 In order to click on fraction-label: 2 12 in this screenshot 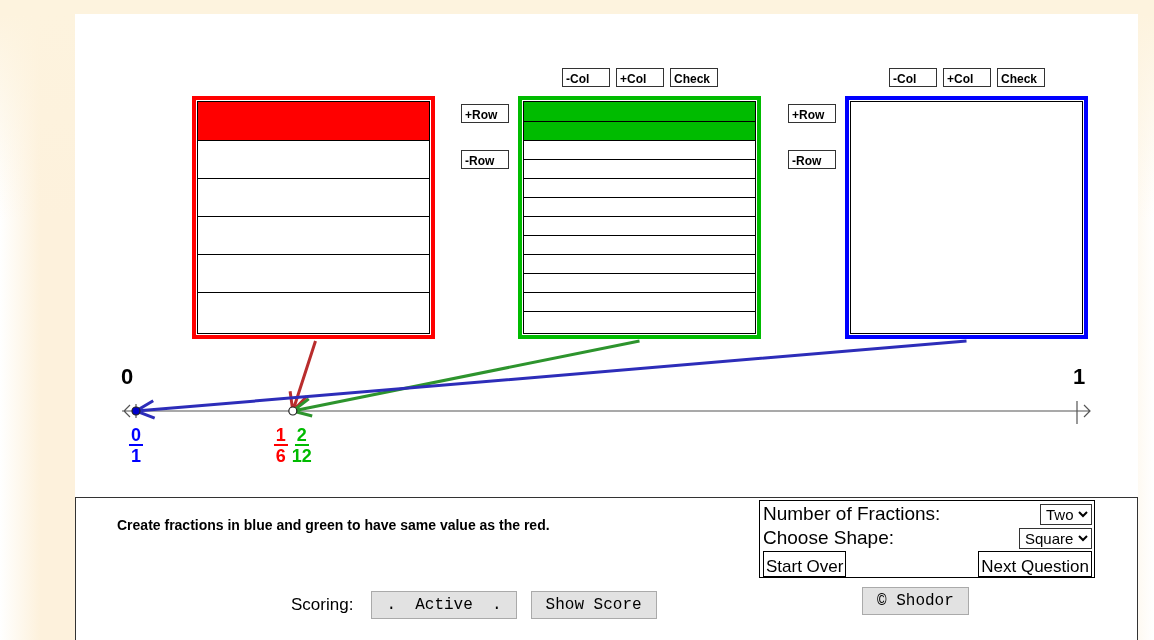, I will do `click(301, 446)`.